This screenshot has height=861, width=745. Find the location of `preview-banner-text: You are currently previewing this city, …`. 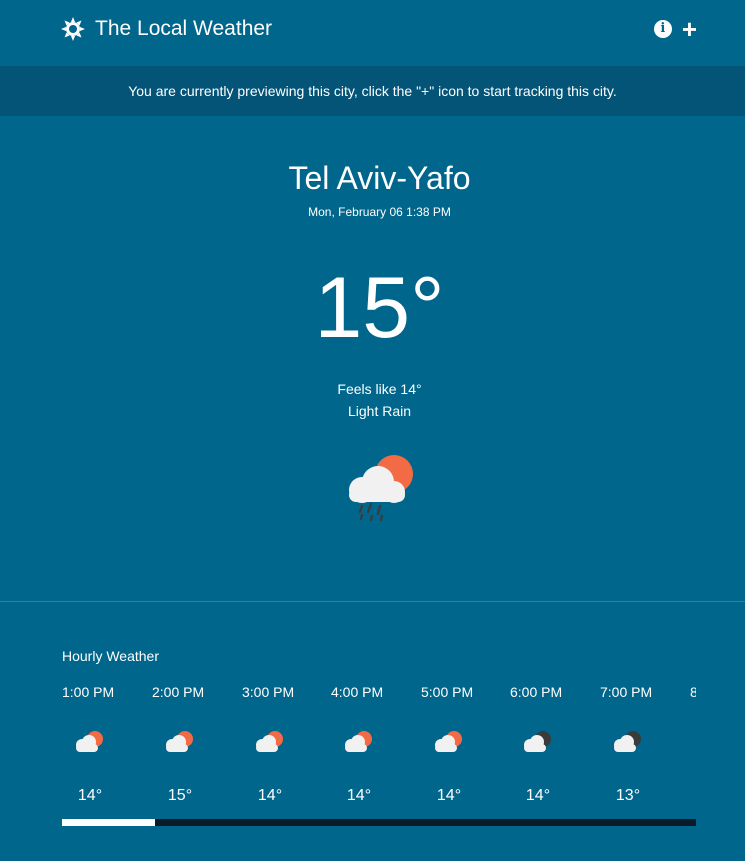

preview-banner-text: You are currently previewing this city, … is located at coordinates (372, 91).